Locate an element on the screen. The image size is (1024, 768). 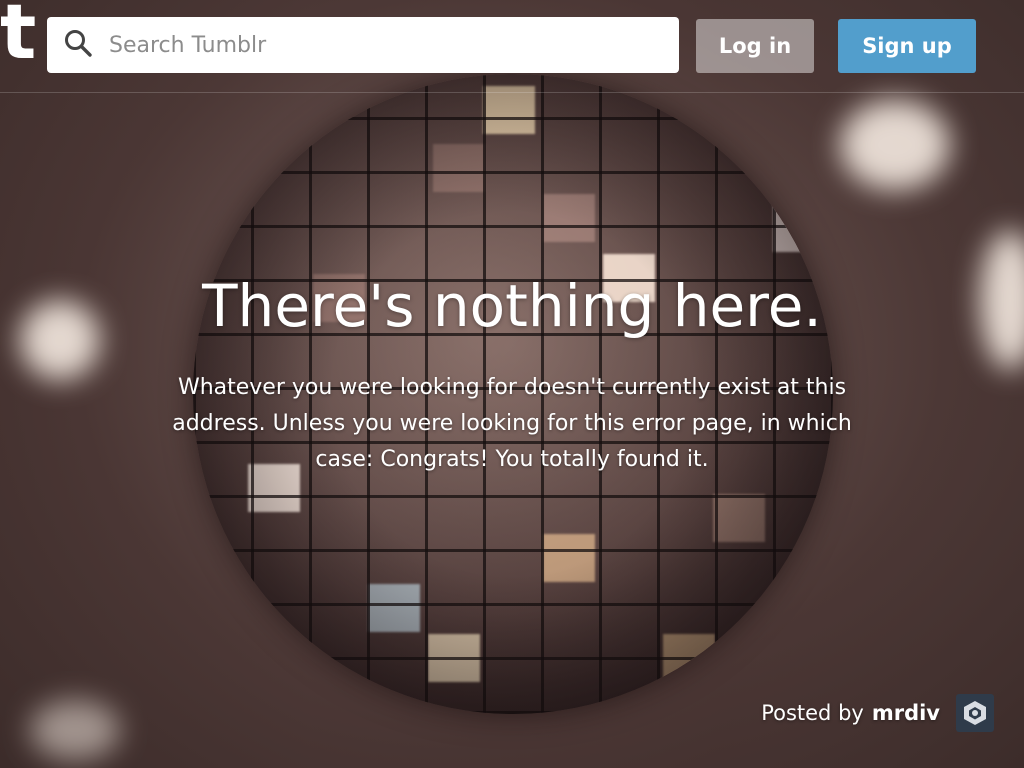
tumblr-logo: t is located at coordinates (18, 35).